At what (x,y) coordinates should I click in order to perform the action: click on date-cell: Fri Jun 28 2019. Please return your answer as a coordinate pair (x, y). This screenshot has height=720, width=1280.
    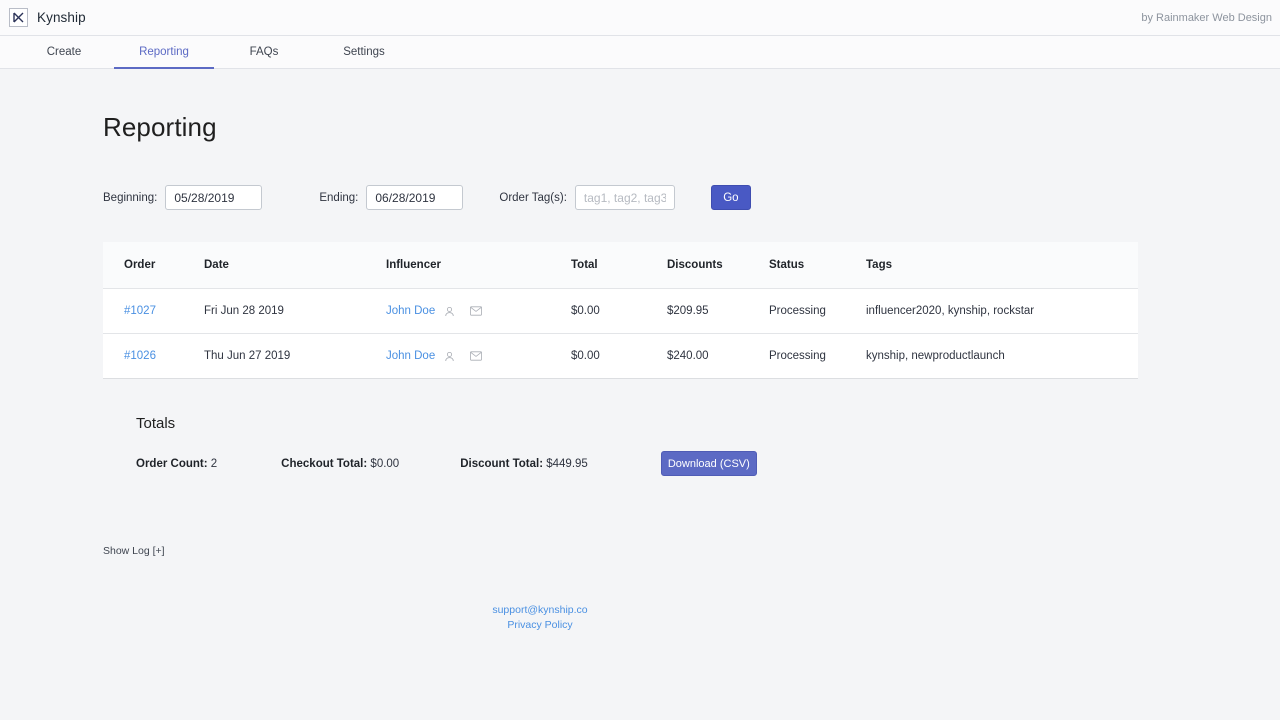
    Looking at the image, I should click on (295, 311).